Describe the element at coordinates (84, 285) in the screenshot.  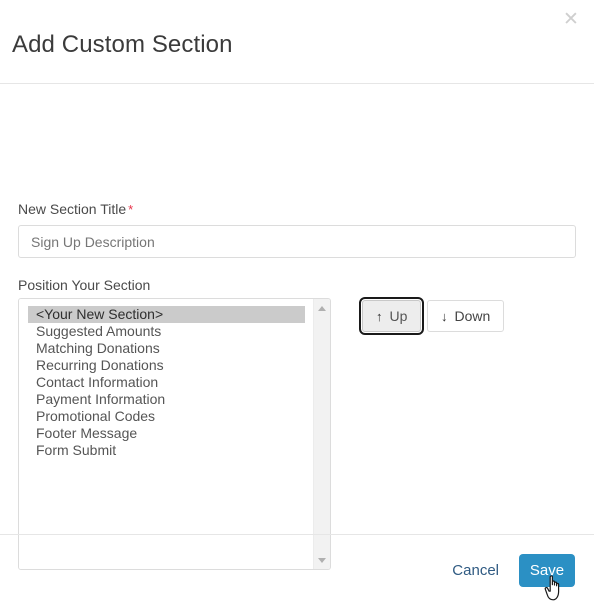
I see `position-section-label: Position Your Section` at that location.